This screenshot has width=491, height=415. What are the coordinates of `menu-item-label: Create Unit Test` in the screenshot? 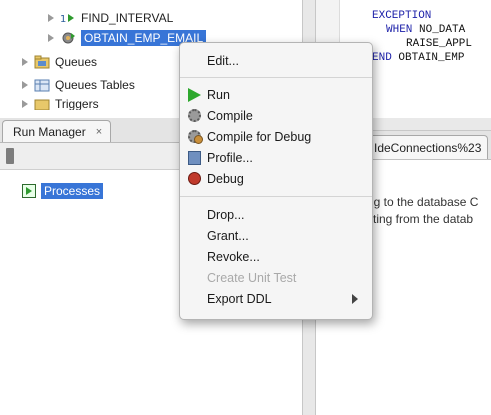 It's located at (252, 278).